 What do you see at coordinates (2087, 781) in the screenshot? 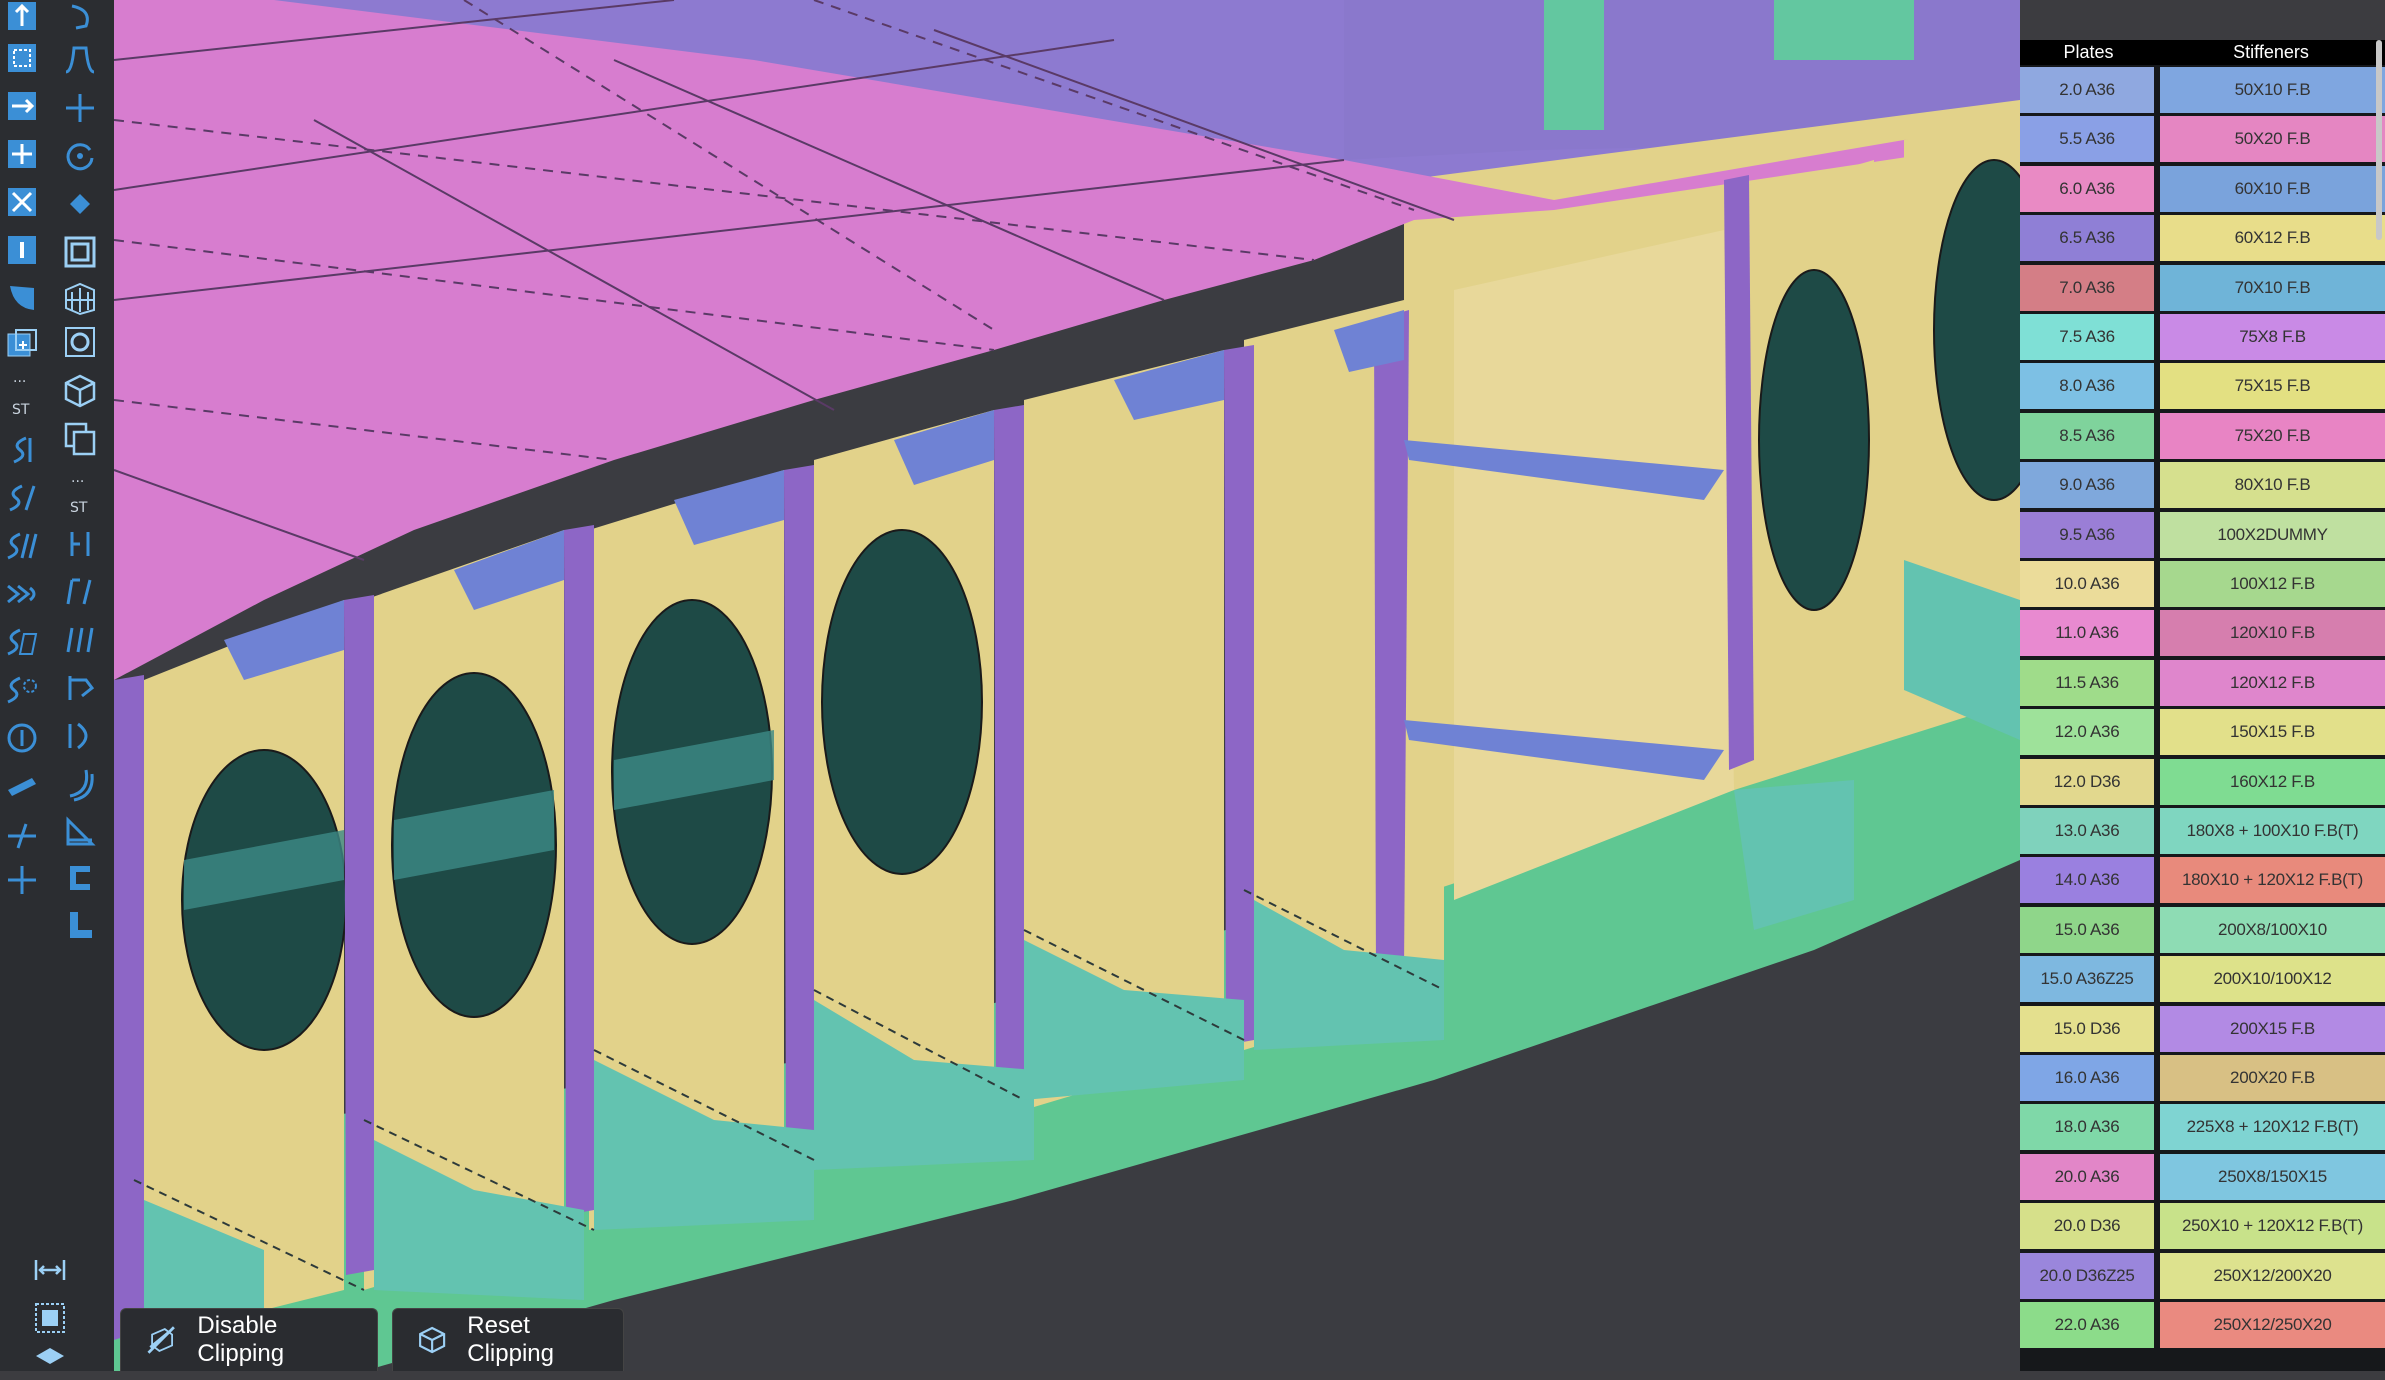
I see `legend-plate-cell: 12.0 D36` at bounding box center [2087, 781].